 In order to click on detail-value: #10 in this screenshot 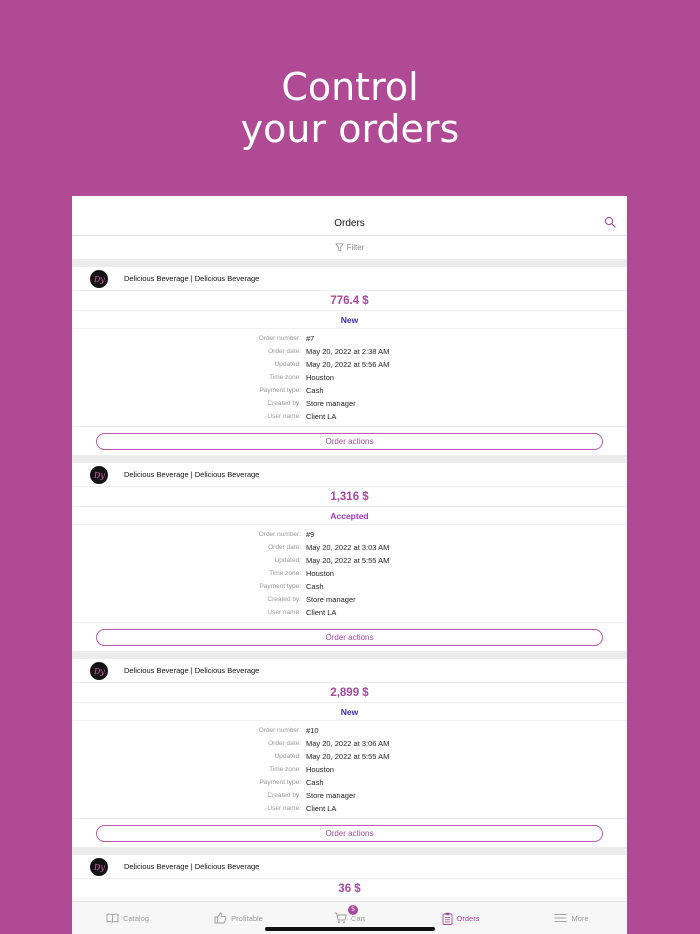, I will do `click(312, 730)`.